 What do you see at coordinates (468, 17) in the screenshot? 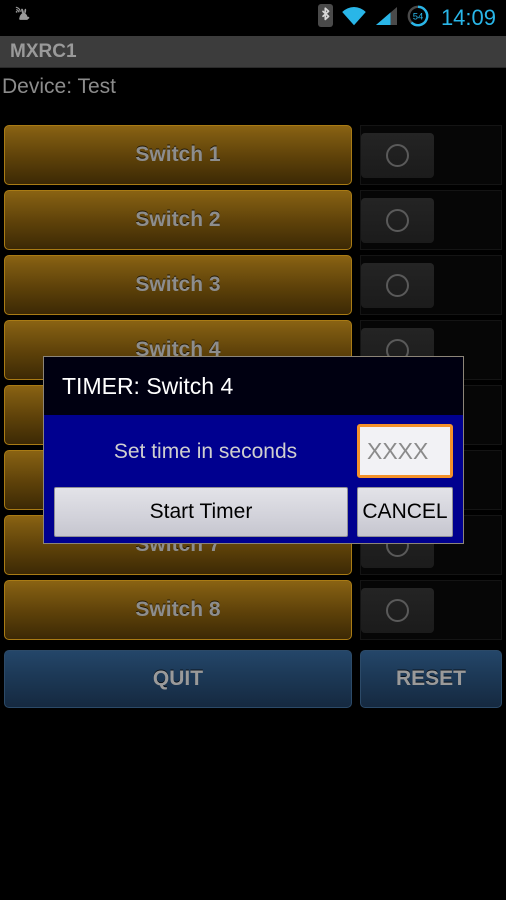
I see `status-bar-clock: 14:09` at bounding box center [468, 17].